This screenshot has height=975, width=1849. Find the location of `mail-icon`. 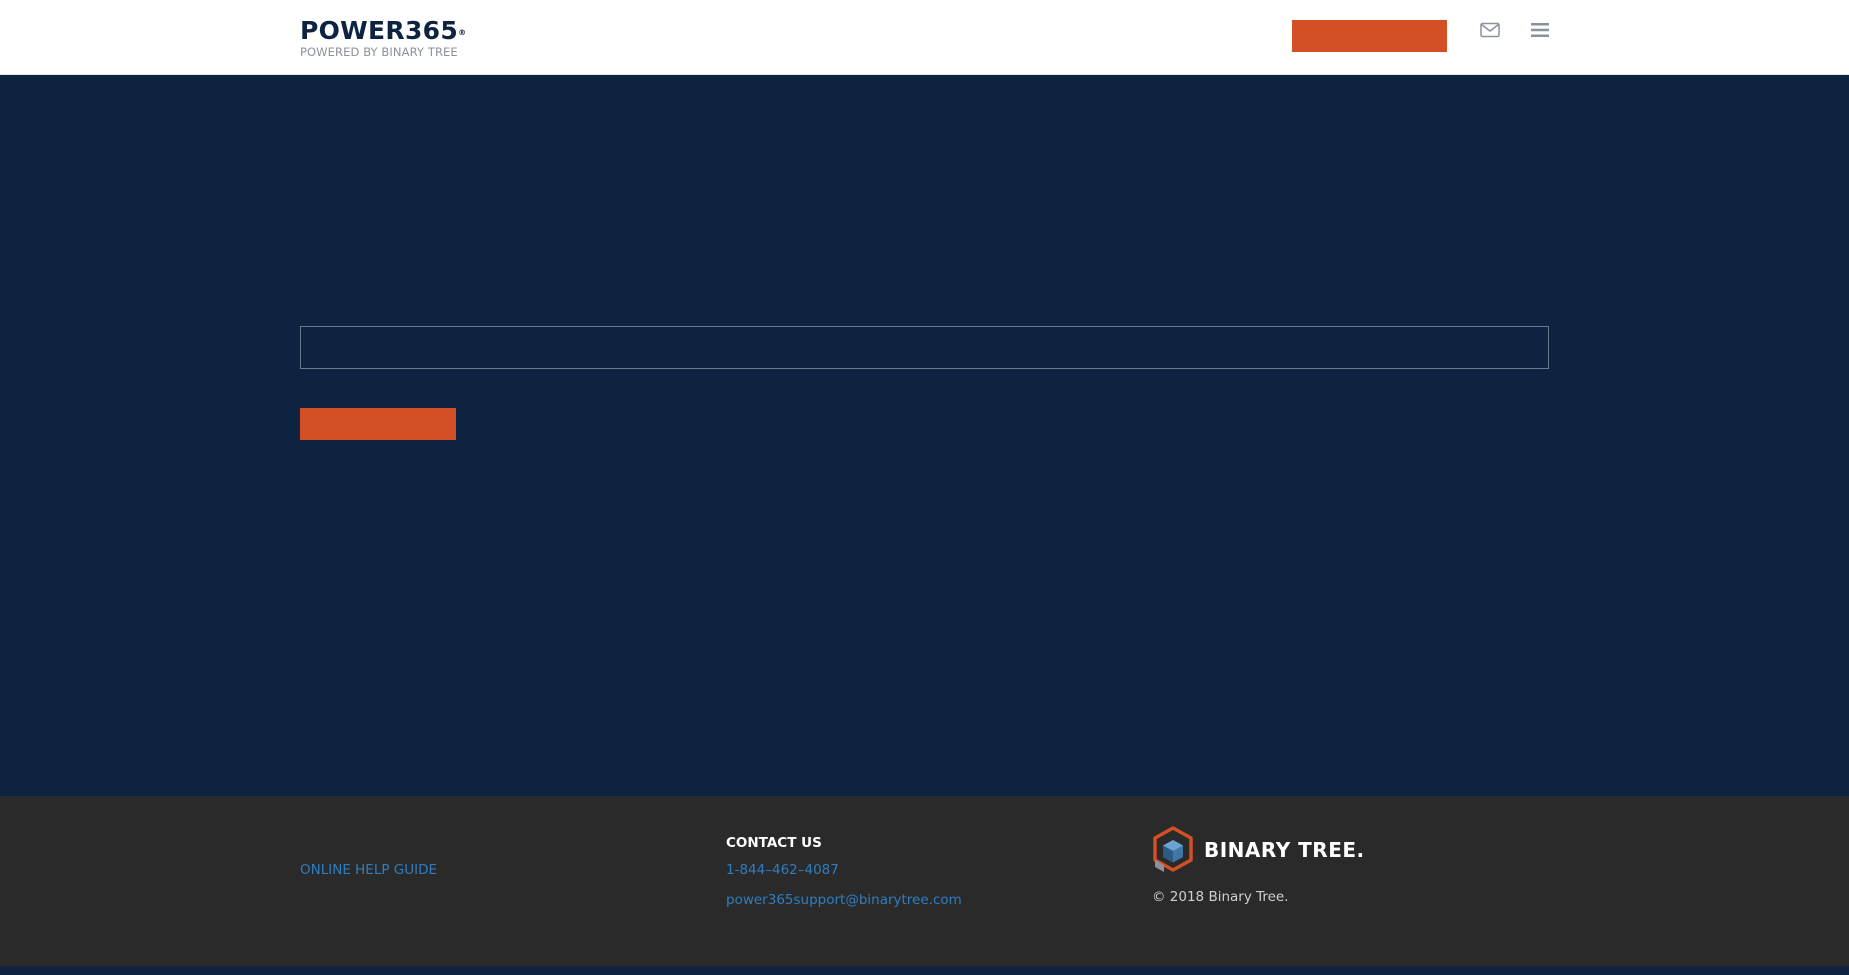

mail-icon is located at coordinates (1490, 30).